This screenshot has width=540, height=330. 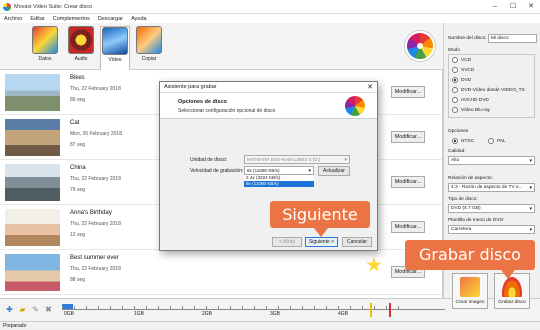 What do you see at coordinates (321, 242) in the screenshot?
I see `next-button: Siguiente >` at bounding box center [321, 242].